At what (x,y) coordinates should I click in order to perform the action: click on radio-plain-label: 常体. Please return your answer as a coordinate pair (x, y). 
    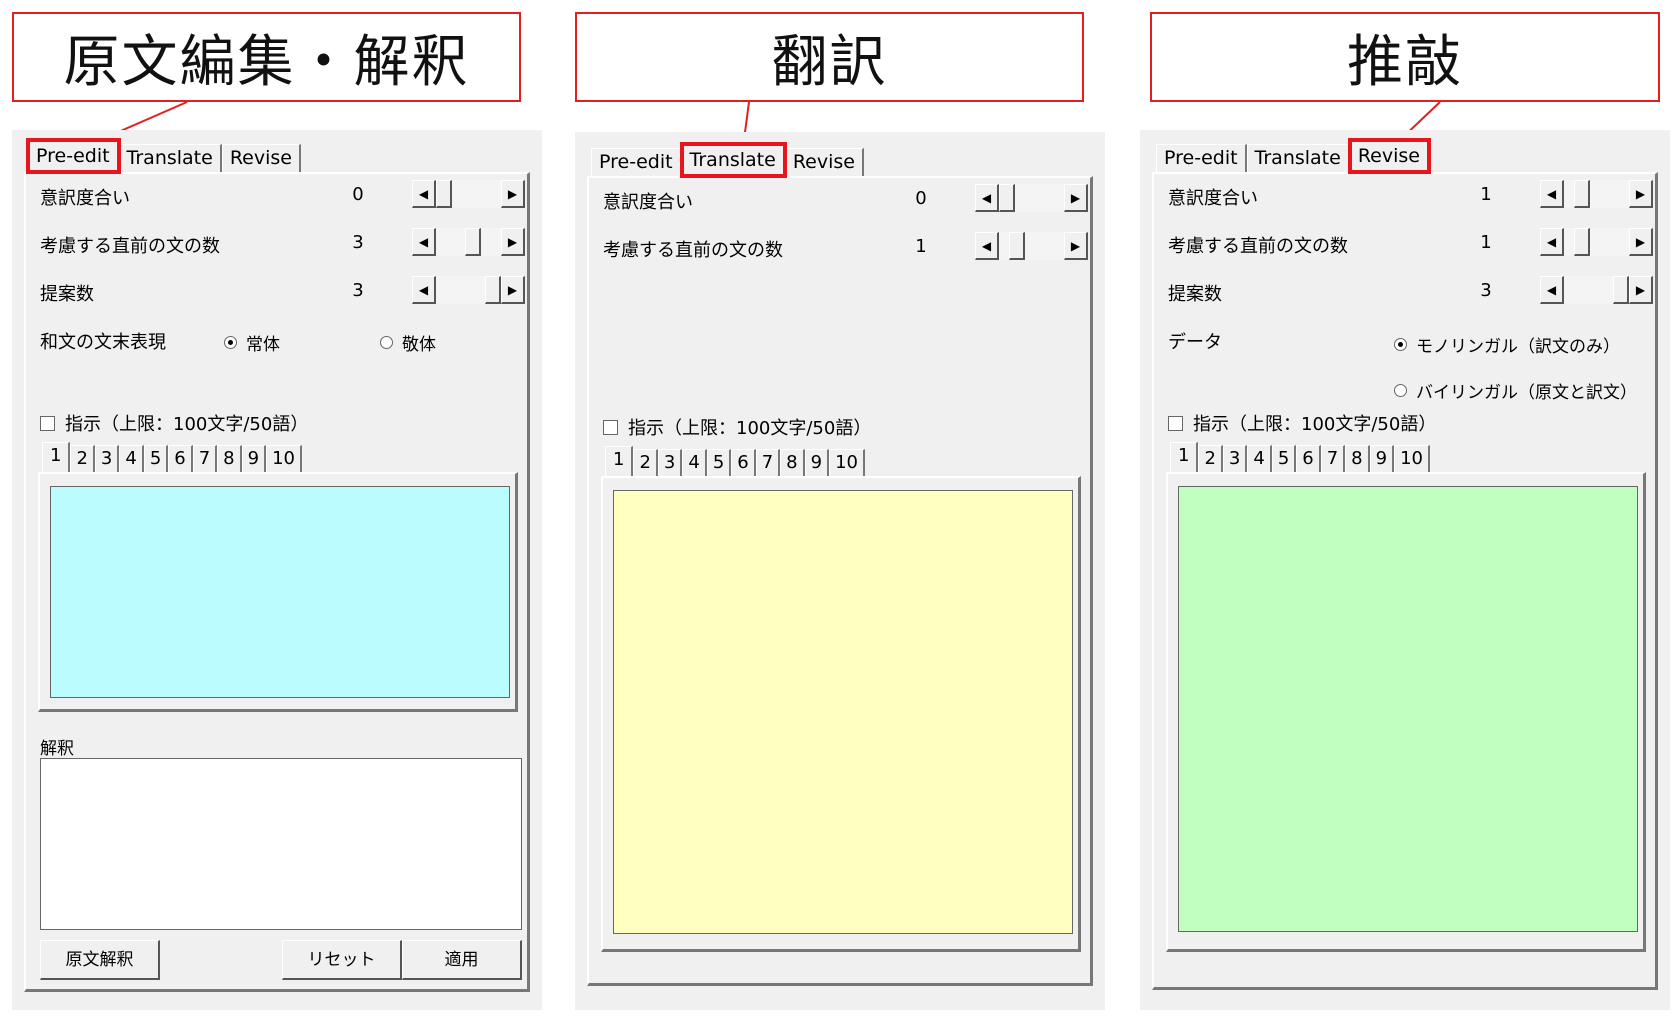
    Looking at the image, I should click on (263, 345).